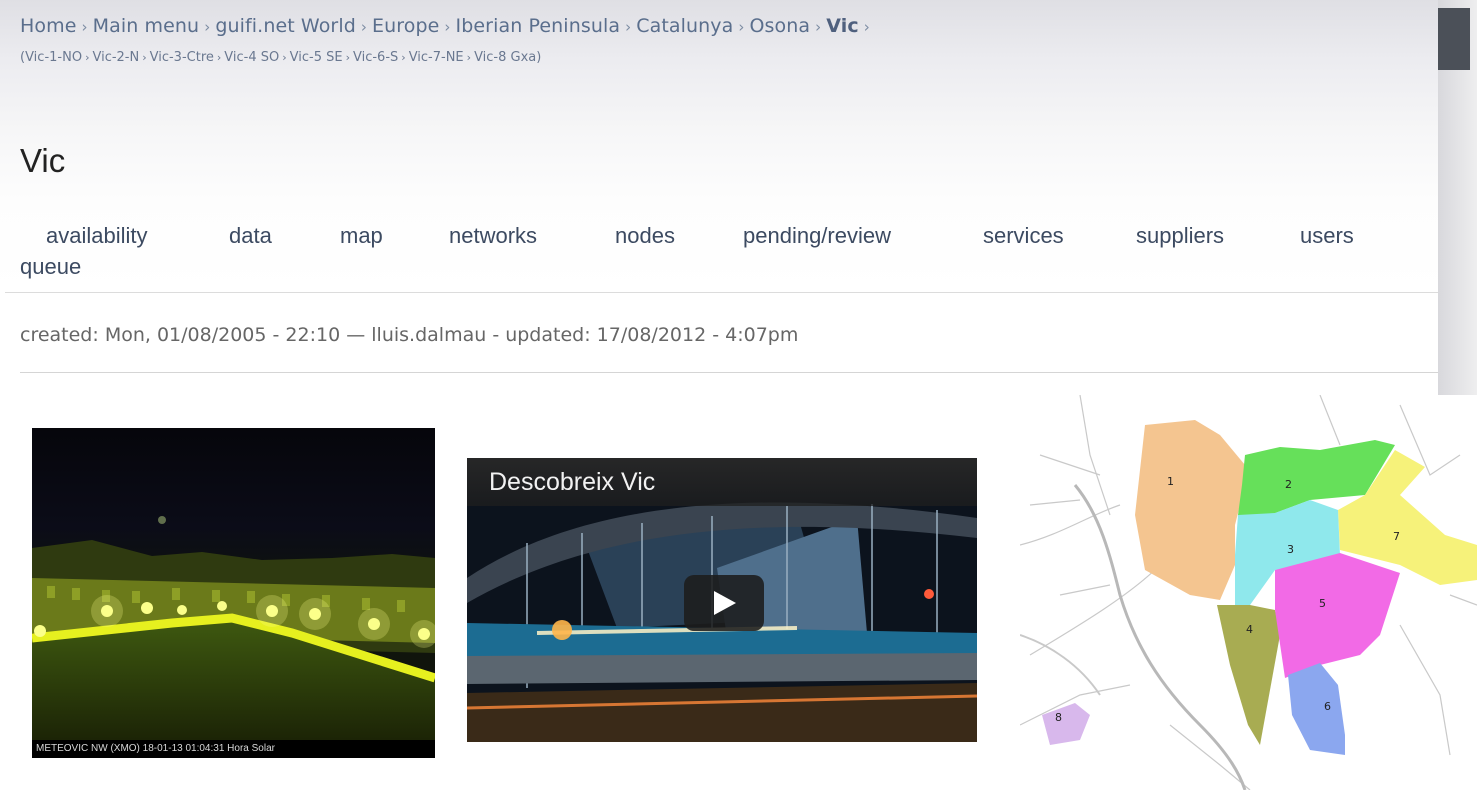 The height and width of the screenshot is (790, 1477). I want to click on breadcrumb-catalunya: Catalunya, so click(684, 26).